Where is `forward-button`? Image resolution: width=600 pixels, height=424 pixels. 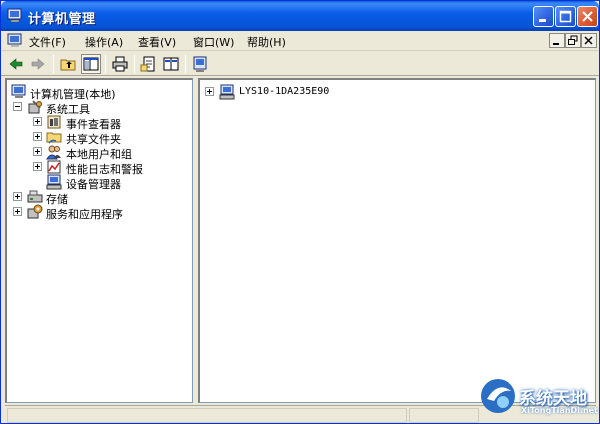
forward-button is located at coordinates (38, 64).